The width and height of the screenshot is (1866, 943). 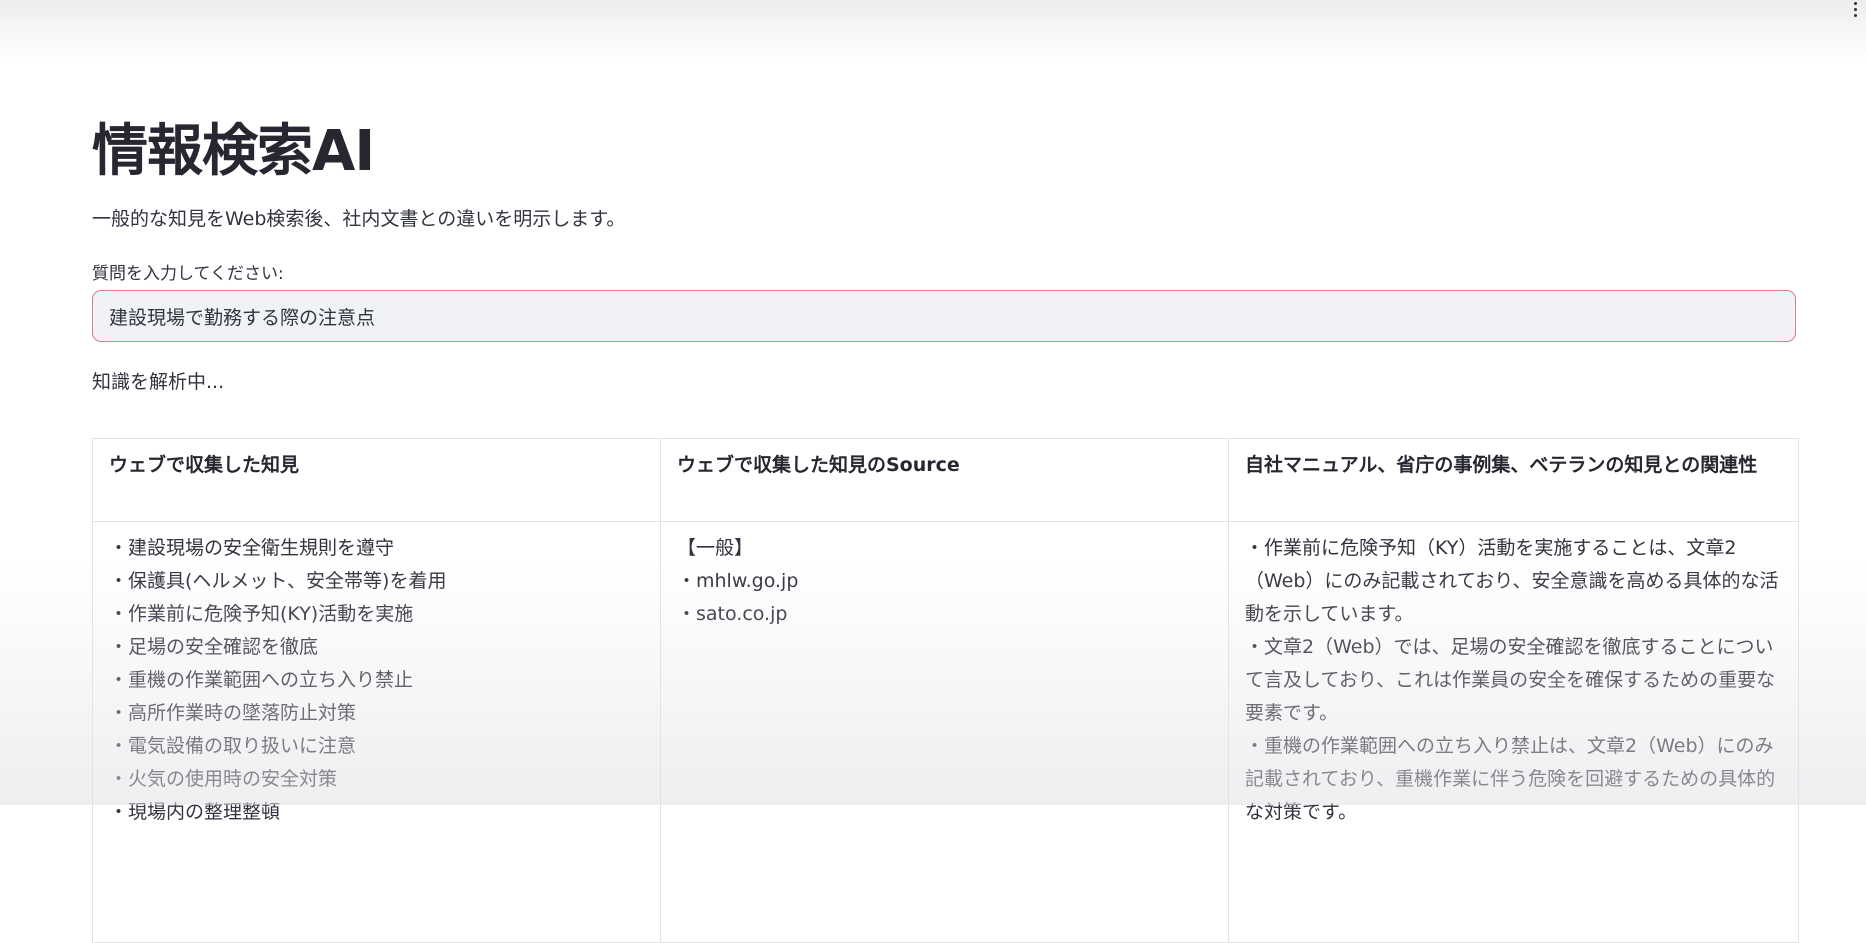 What do you see at coordinates (1513, 480) in the screenshot?
I see `column-header-relevance: 自社マニュアル、省庁の事例集、ベテランの知見との関連性` at bounding box center [1513, 480].